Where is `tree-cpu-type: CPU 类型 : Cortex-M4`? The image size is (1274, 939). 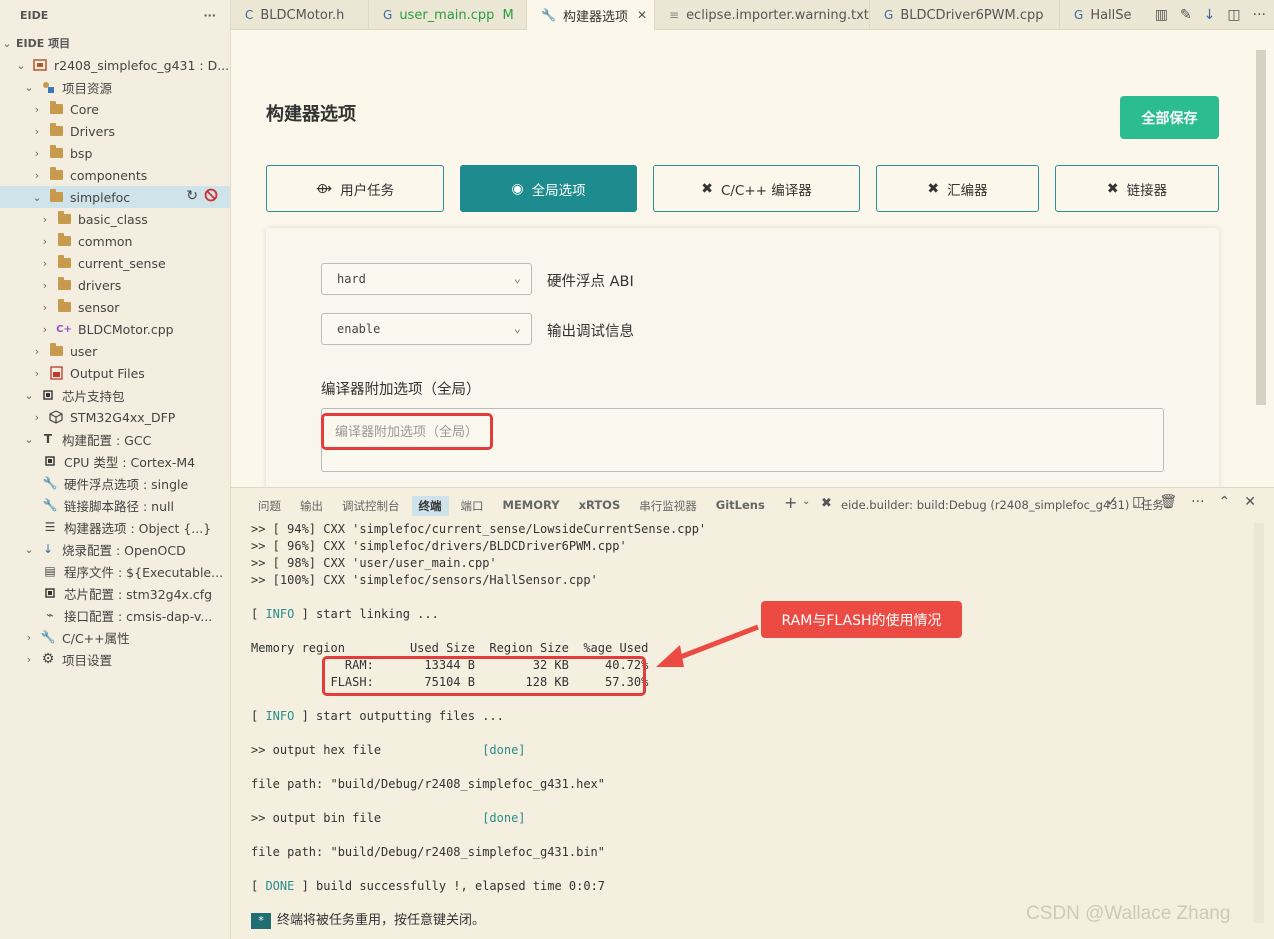 tree-cpu-type: CPU 类型 : Cortex-M4 is located at coordinates (115, 461).